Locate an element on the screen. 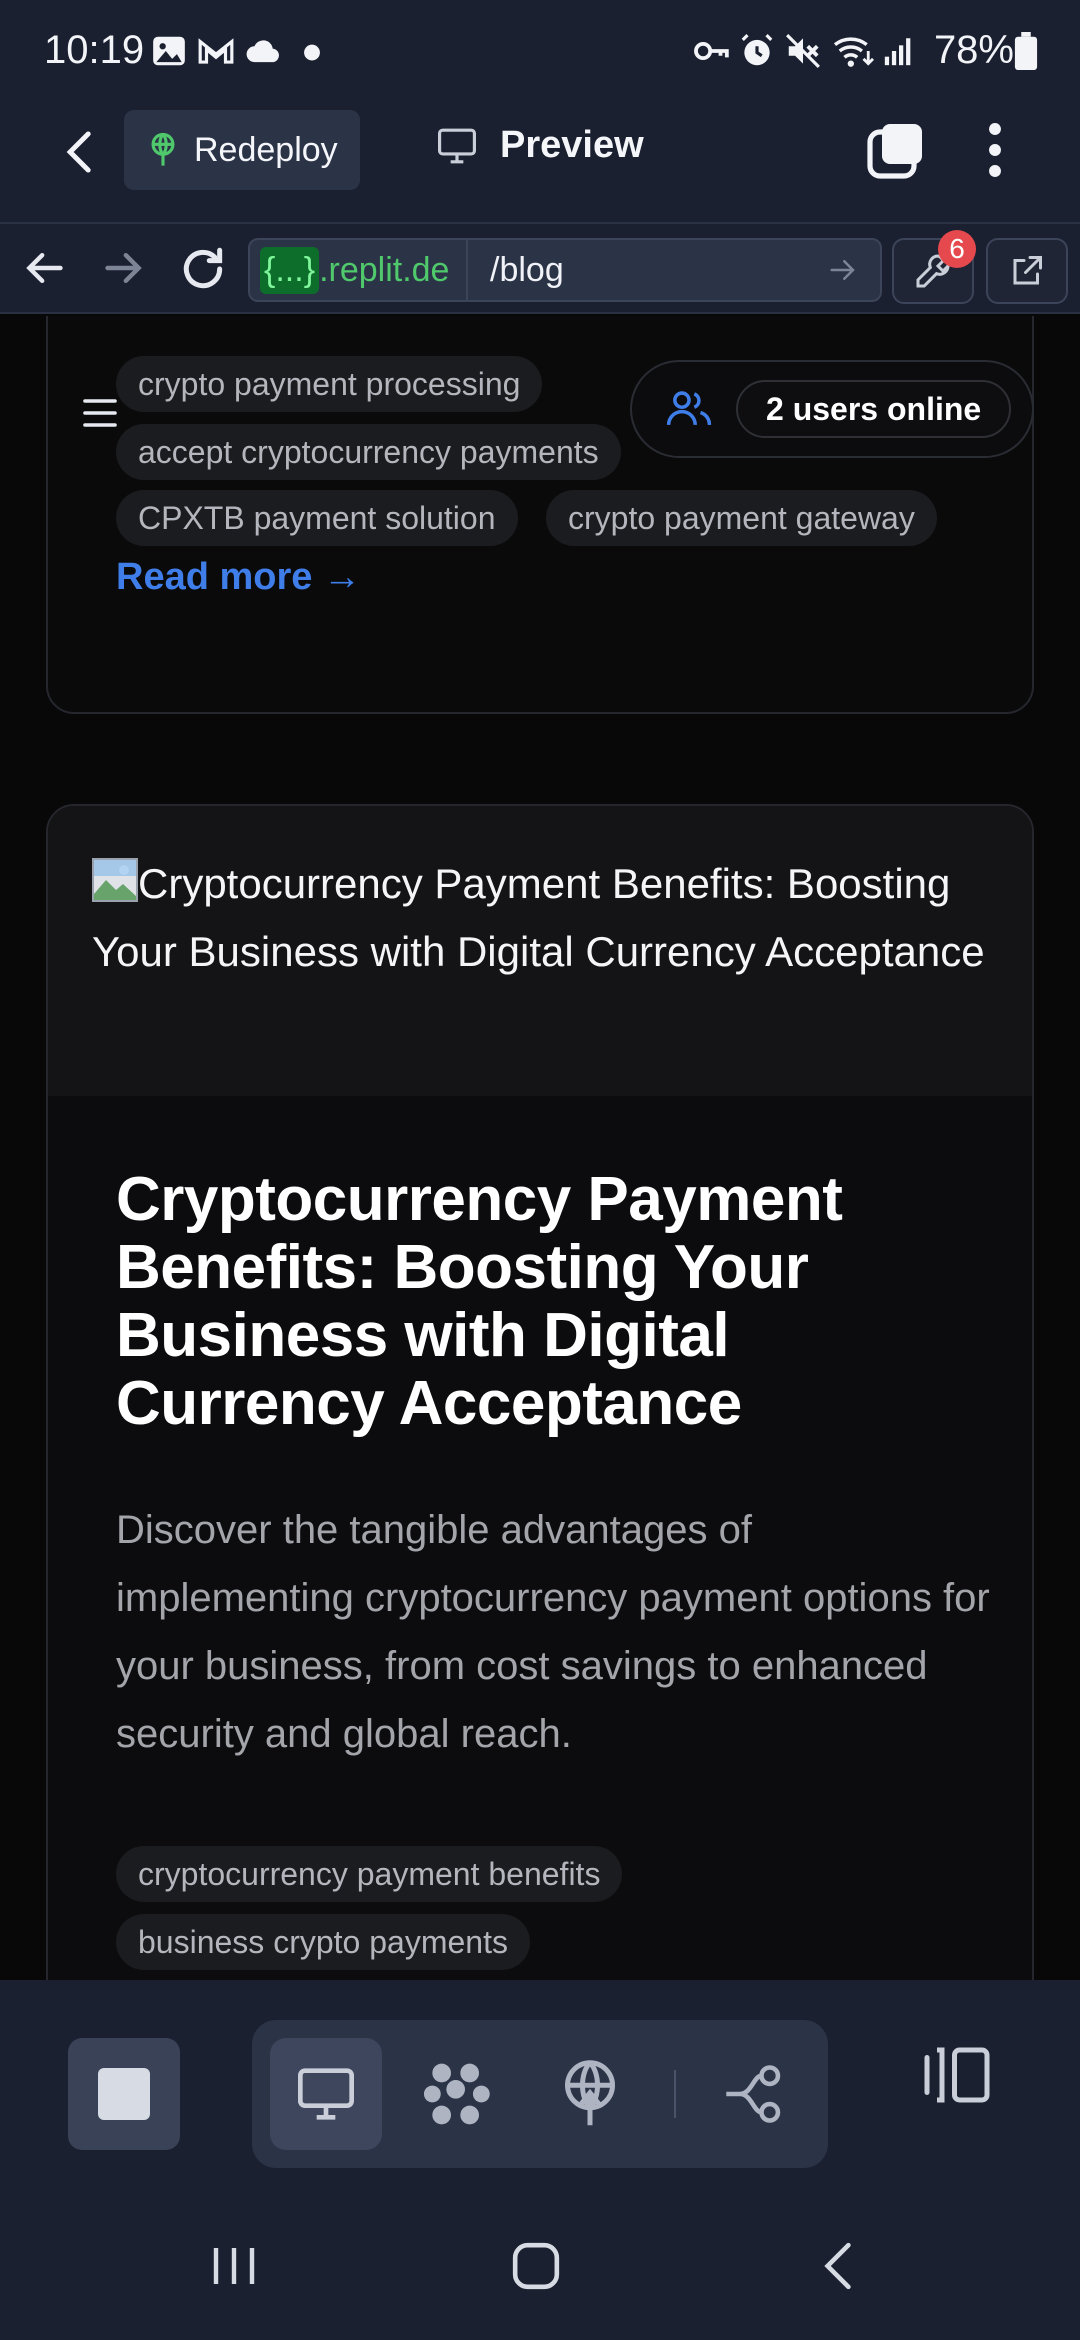 This screenshot has height=2340, width=1080. signal-icon is located at coordinates (897, 52).